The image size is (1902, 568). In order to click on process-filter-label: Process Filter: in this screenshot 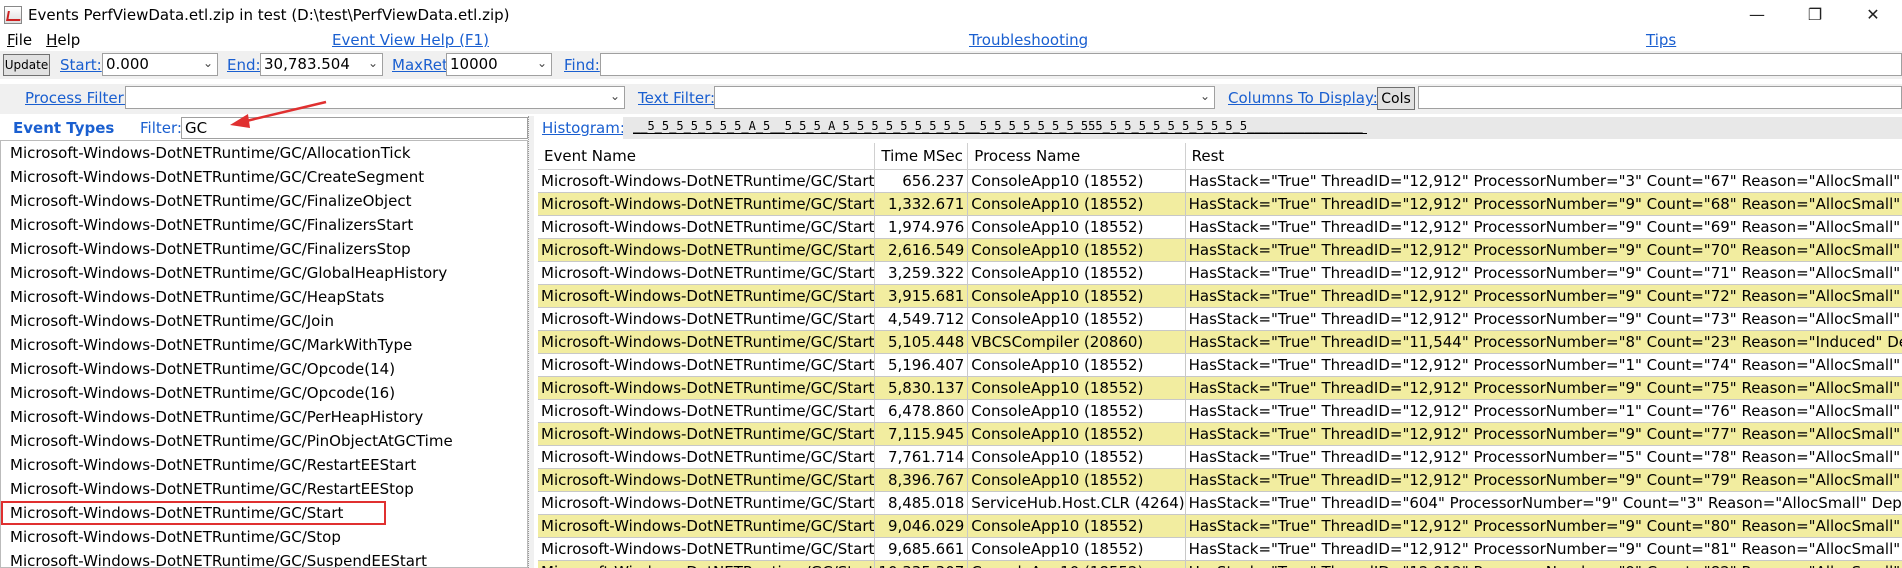, I will do `click(77, 98)`.